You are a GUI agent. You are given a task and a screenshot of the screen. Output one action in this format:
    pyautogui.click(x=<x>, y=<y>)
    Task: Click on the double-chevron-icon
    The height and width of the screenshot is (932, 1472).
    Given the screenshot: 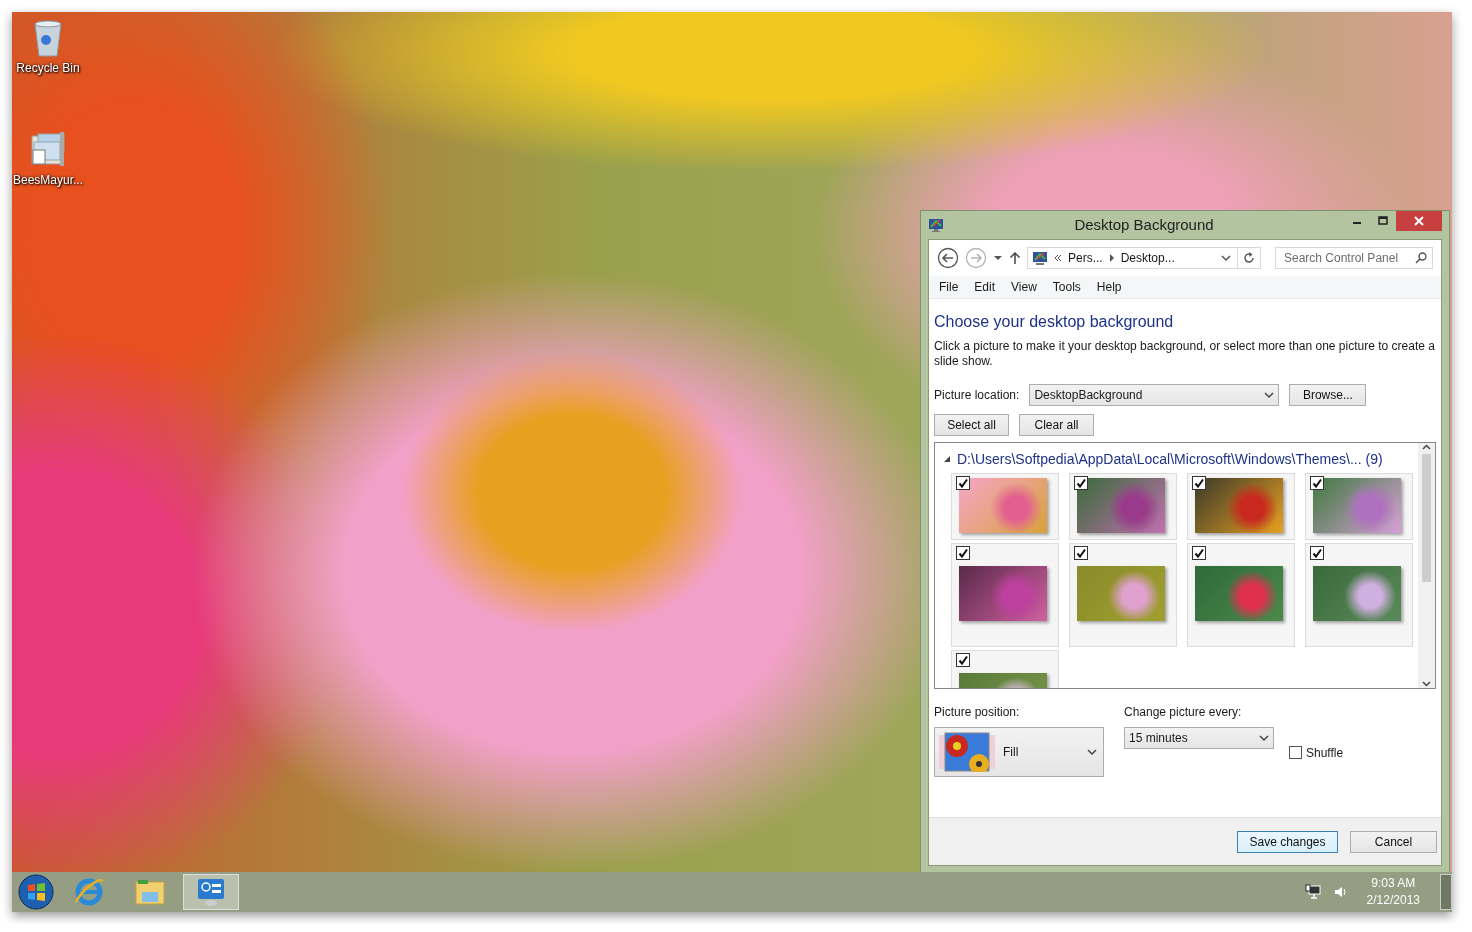 What is the action you would take?
    pyautogui.click(x=1058, y=258)
    